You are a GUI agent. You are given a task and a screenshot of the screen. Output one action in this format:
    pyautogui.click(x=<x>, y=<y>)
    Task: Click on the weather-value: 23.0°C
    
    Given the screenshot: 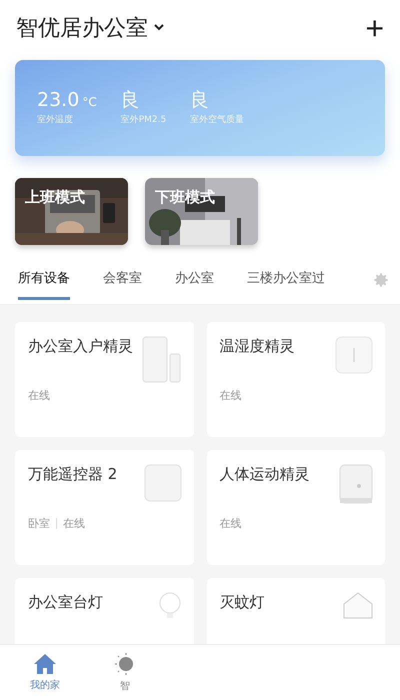 What is the action you would take?
    pyautogui.click(x=67, y=100)
    